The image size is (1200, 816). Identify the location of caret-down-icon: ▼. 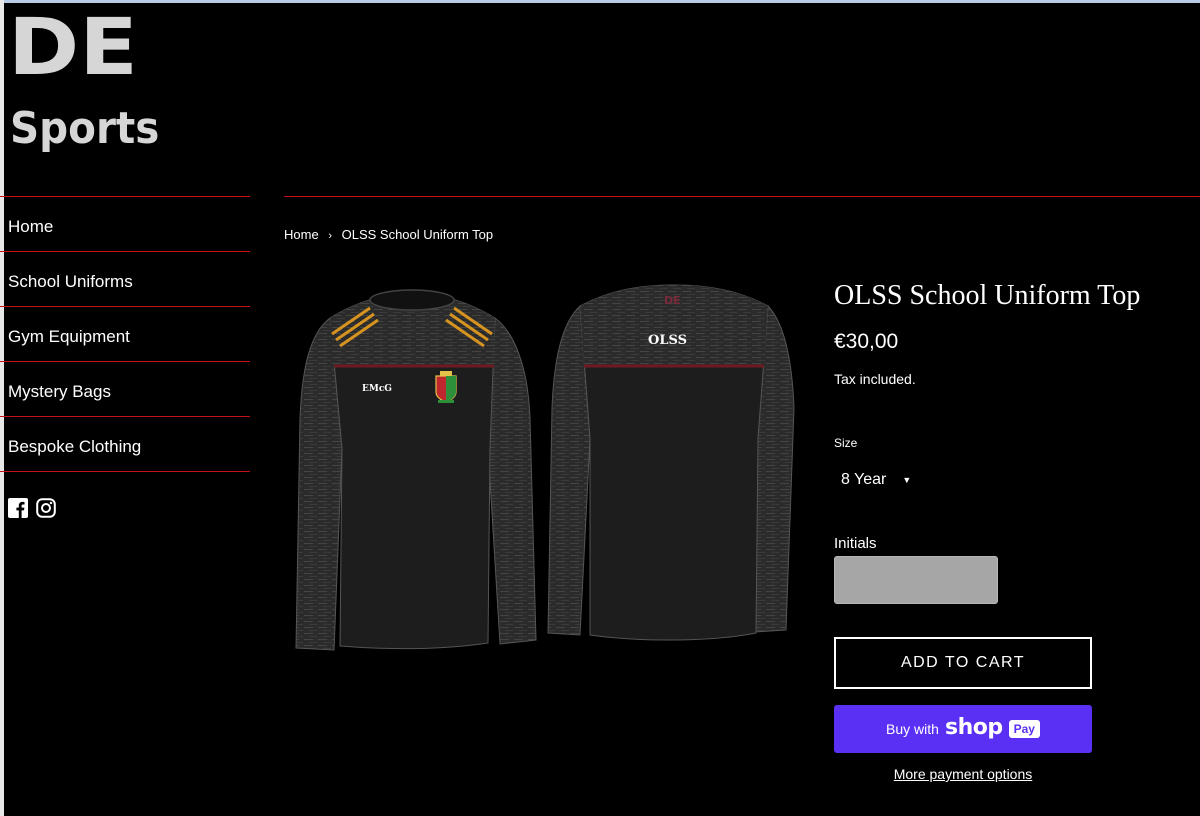
(907, 480).